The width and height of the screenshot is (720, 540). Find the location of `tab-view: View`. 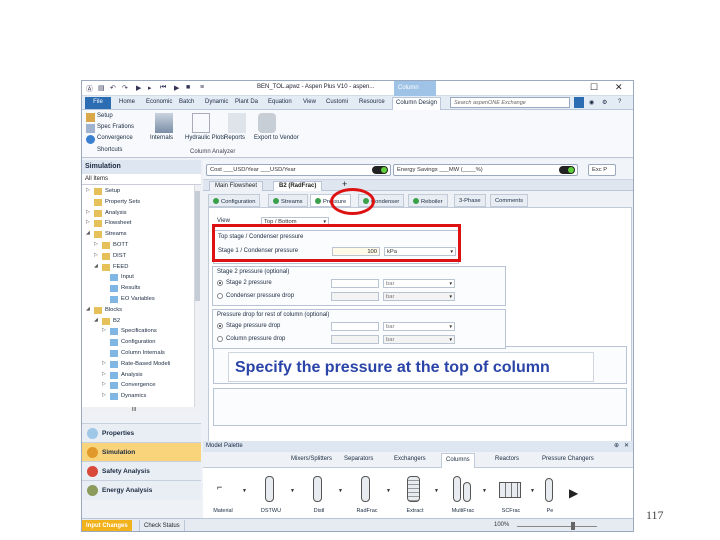

tab-view: View is located at coordinates (309, 102).